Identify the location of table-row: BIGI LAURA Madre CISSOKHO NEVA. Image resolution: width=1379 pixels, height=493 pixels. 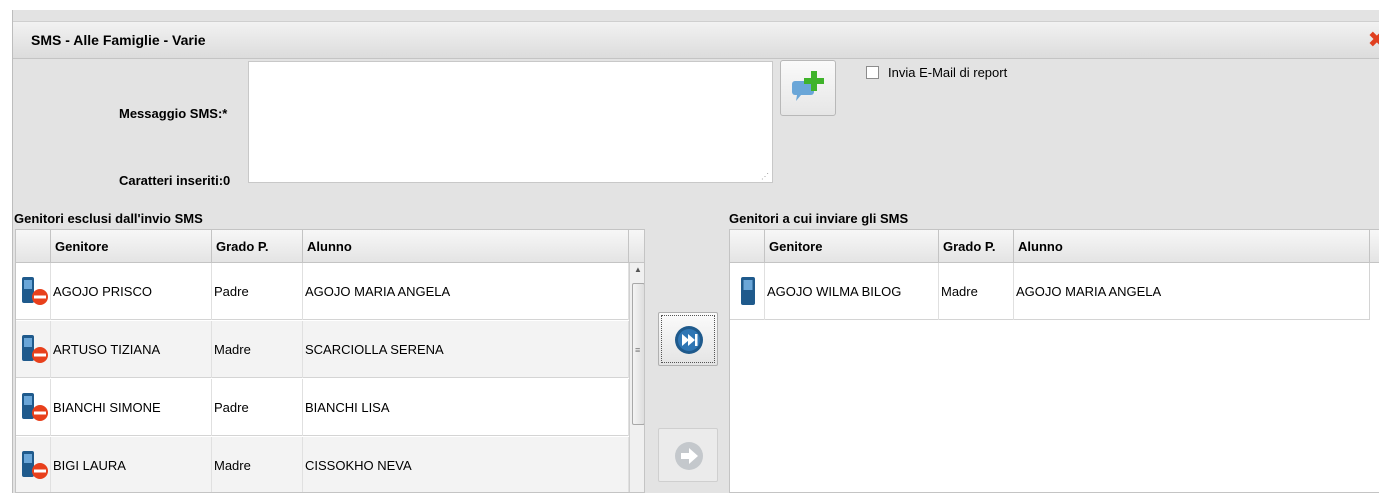
(322, 464).